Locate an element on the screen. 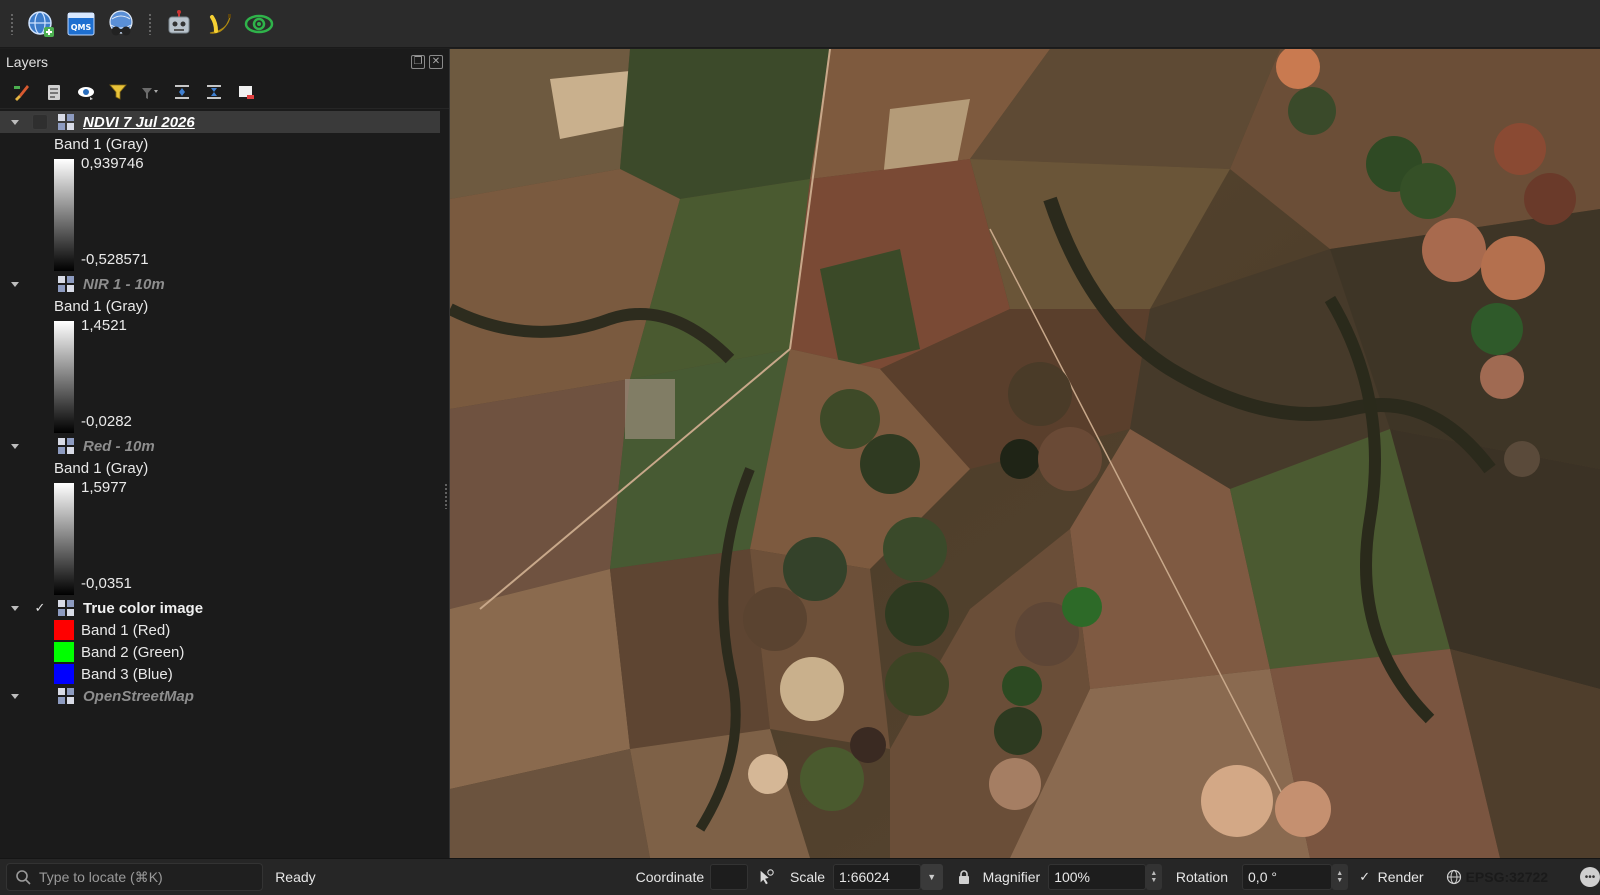 The width and height of the screenshot is (1600, 895). plugins-toolbar: QMS is located at coordinates (800, 24).